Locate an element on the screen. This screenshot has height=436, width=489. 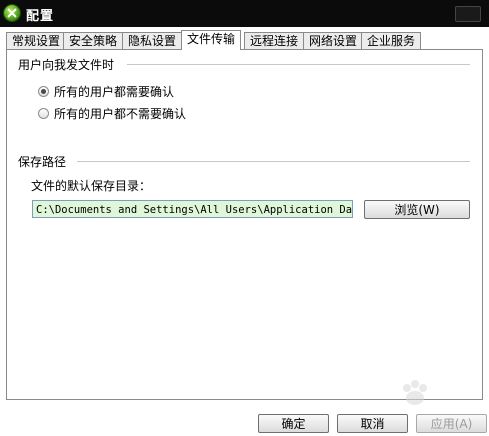
radio-require-confirm: 所有的用户都需要确认 is located at coordinates (106, 91).